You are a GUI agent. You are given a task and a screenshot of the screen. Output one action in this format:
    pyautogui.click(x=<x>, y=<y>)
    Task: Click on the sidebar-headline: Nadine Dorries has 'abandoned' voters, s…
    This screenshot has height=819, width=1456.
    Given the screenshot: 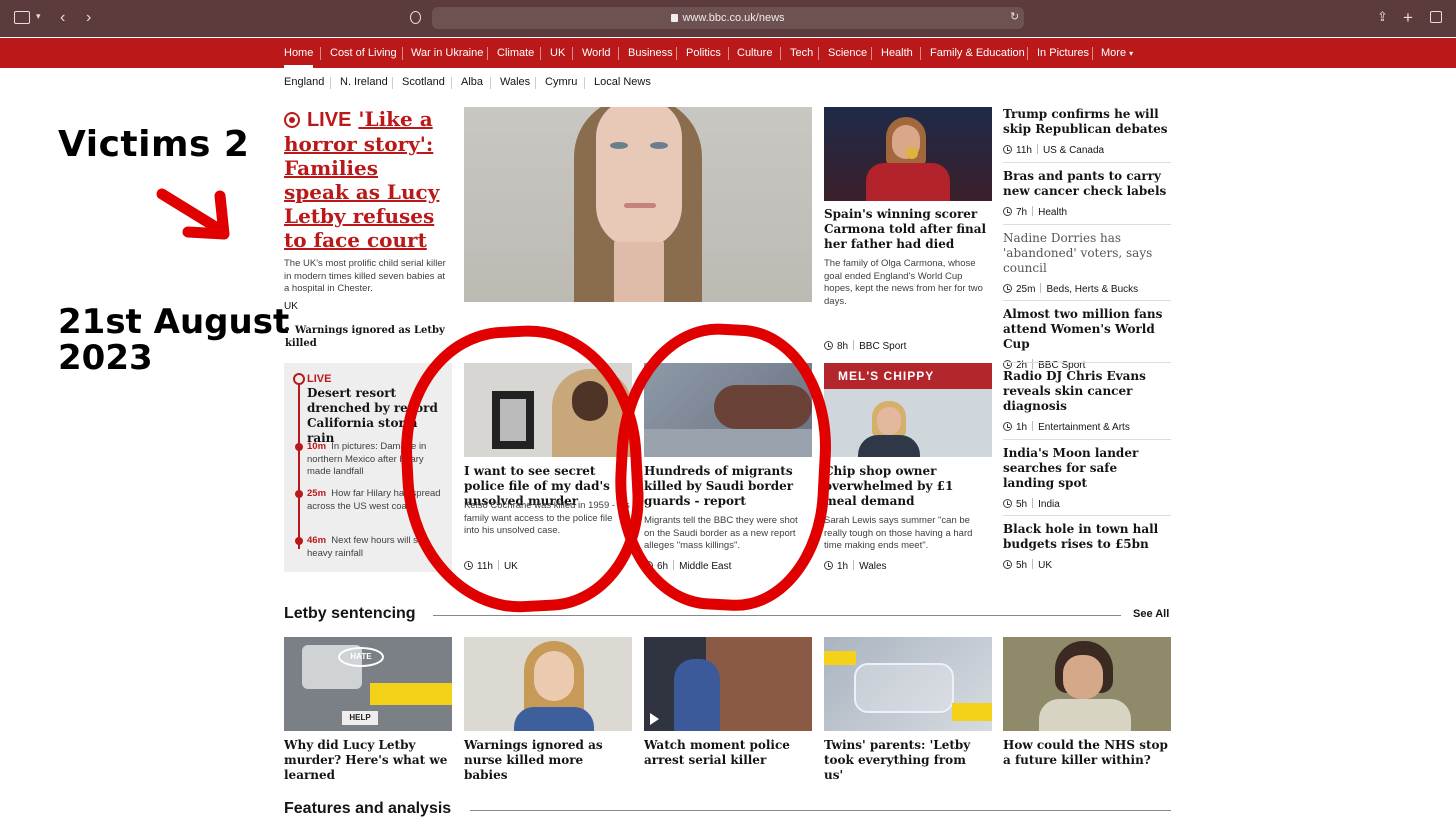 What is the action you would take?
    pyautogui.click(x=1087, y=253)
    